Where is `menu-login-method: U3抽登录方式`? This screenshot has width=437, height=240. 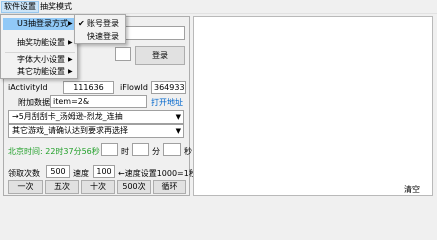 menu-login-method: U3抽登录方式 is located at coordinates (39, 24).